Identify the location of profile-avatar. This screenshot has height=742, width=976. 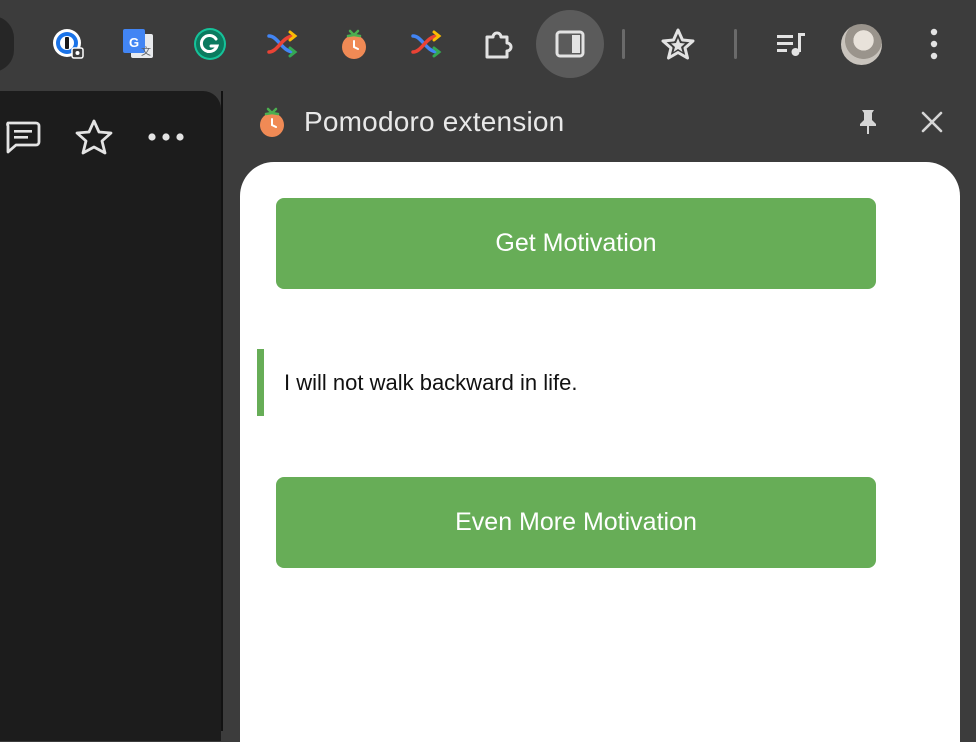
(861, 44).